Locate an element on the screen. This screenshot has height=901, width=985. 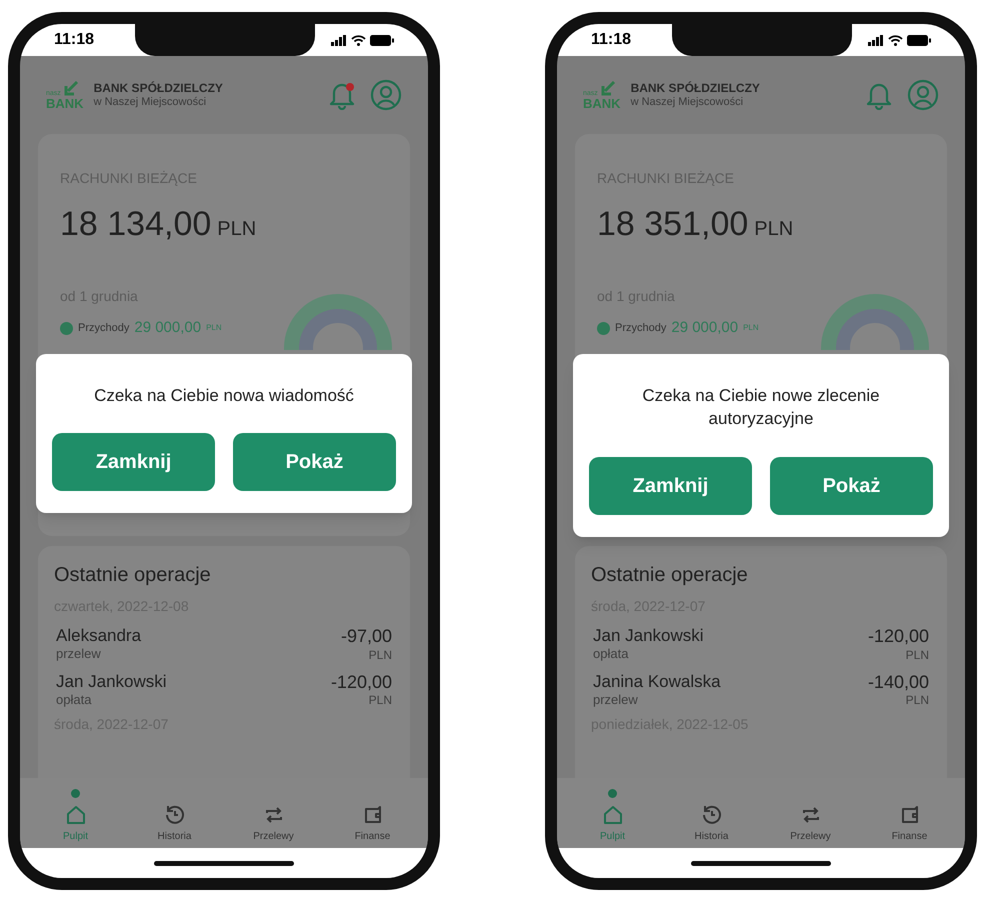
operation-amount: -97,00 is located at coordinates (366, 636).